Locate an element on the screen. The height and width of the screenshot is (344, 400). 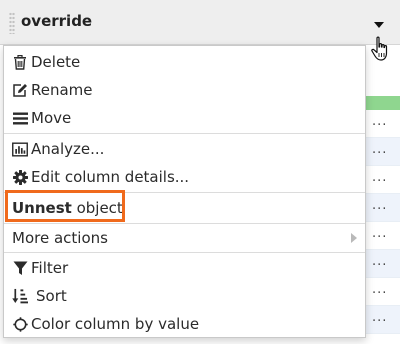
menu-item-label: Rename is located at coordinates (62, 90).